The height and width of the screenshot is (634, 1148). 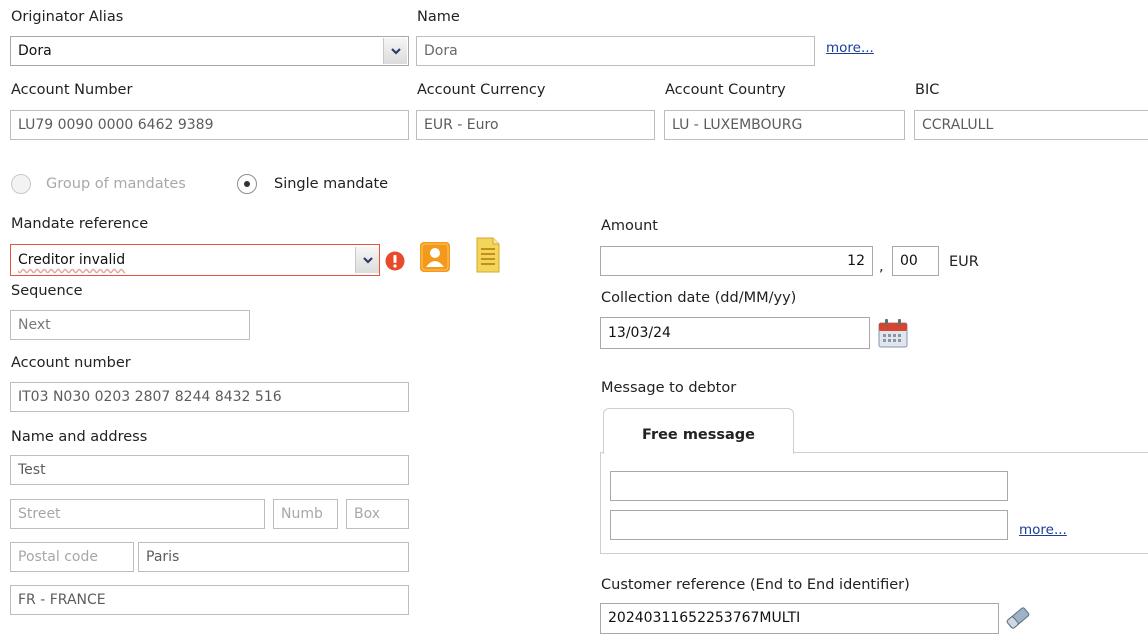 I want to click on account-country-field: LU - LUXEMBOURG, so click(x=784, y=125).